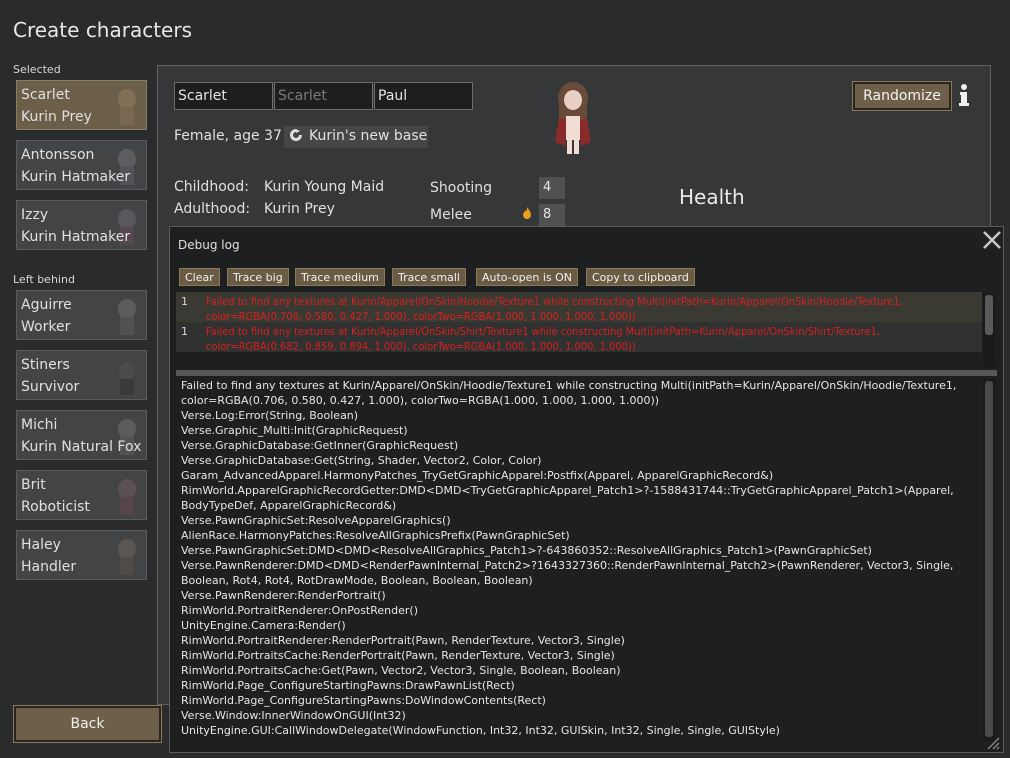 This screenshot has height=758, width=1010. Describe the element at coordinates (258, 277) in the screenshot. I see `trace-big-button: Trace big` at that location.